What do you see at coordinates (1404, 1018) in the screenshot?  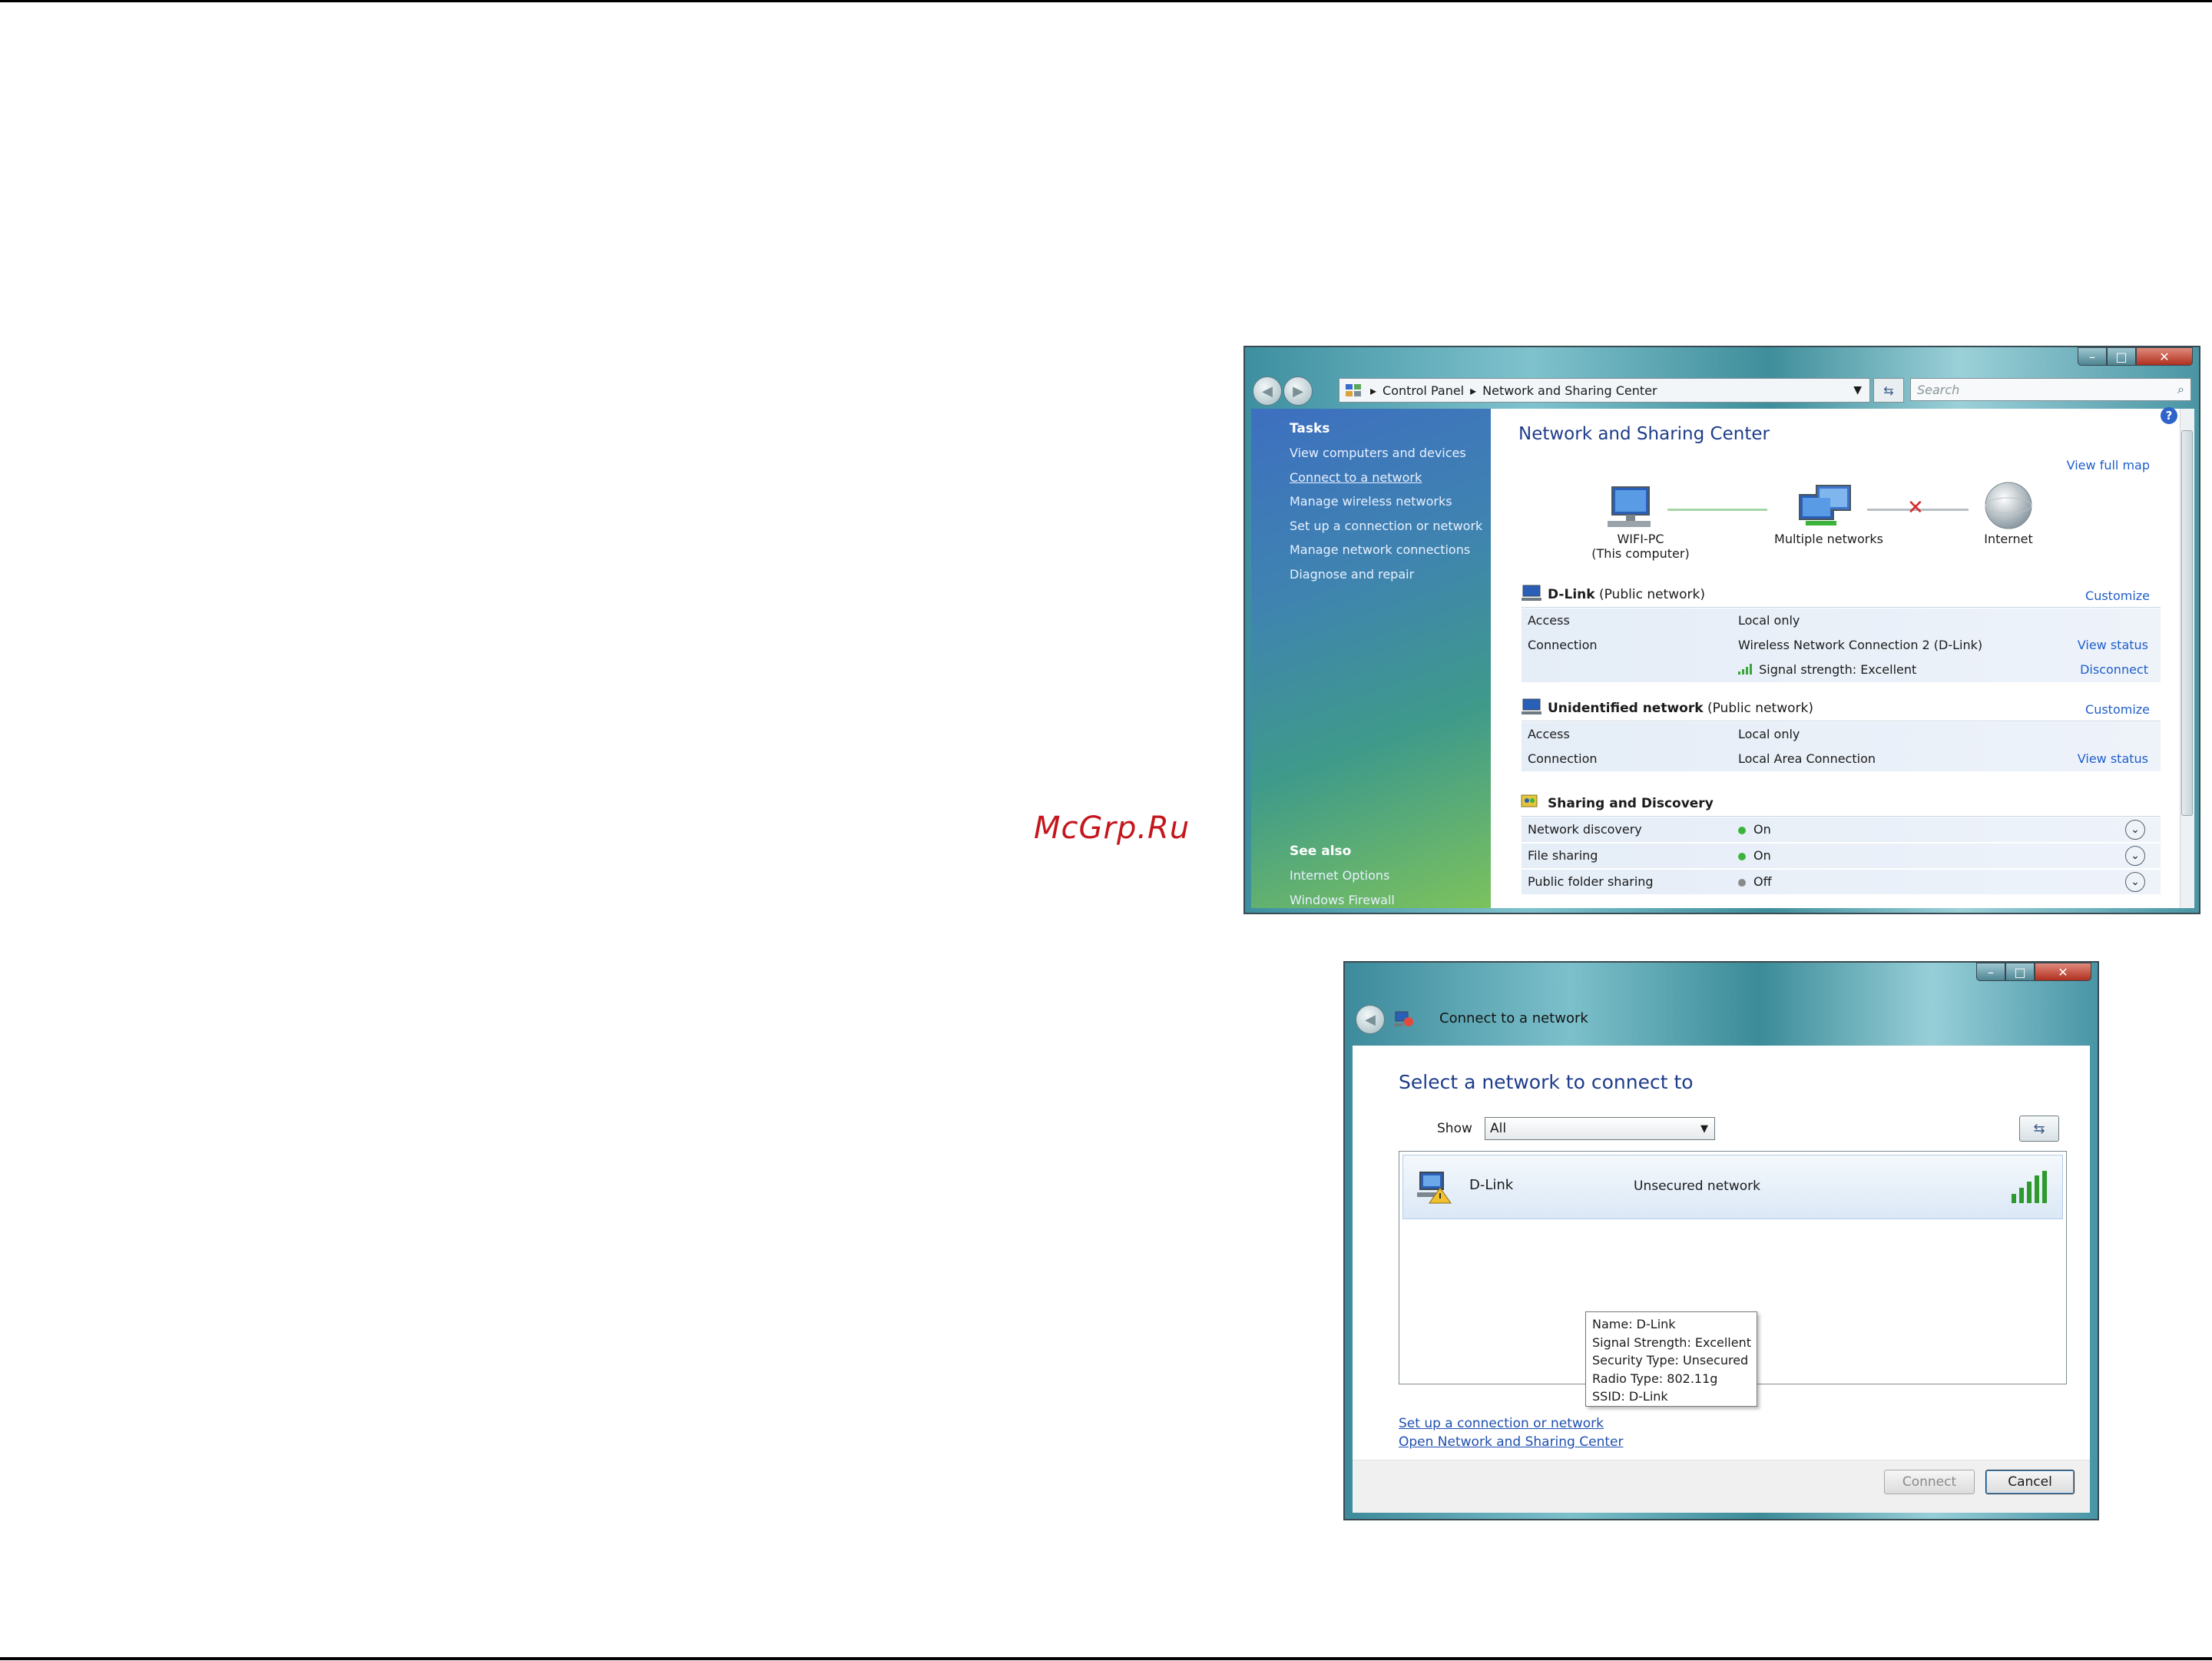 I see `network-connect-icon` at bounding box center [1404, 1018].